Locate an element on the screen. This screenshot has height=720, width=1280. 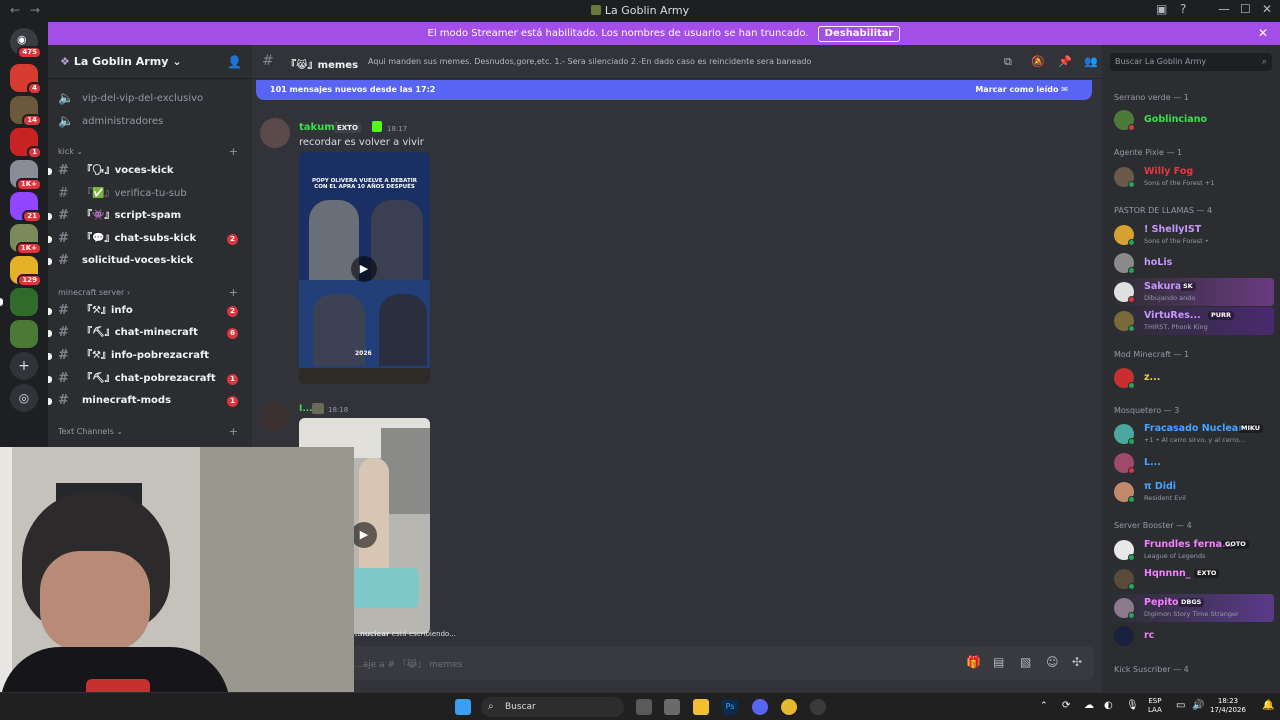
member-pepito: Pepito DBGS Digimon Story Time Stranger is located at coordinates (1191, 608).